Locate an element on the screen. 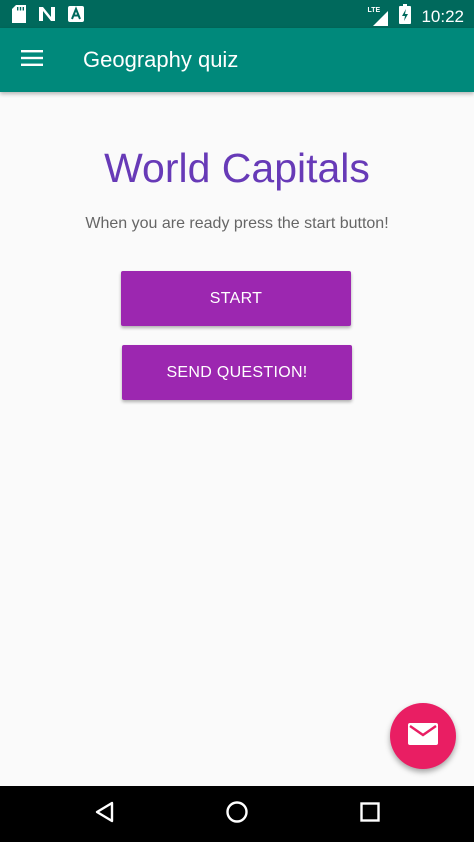  recents-icon is located at coordinates (370, 814).